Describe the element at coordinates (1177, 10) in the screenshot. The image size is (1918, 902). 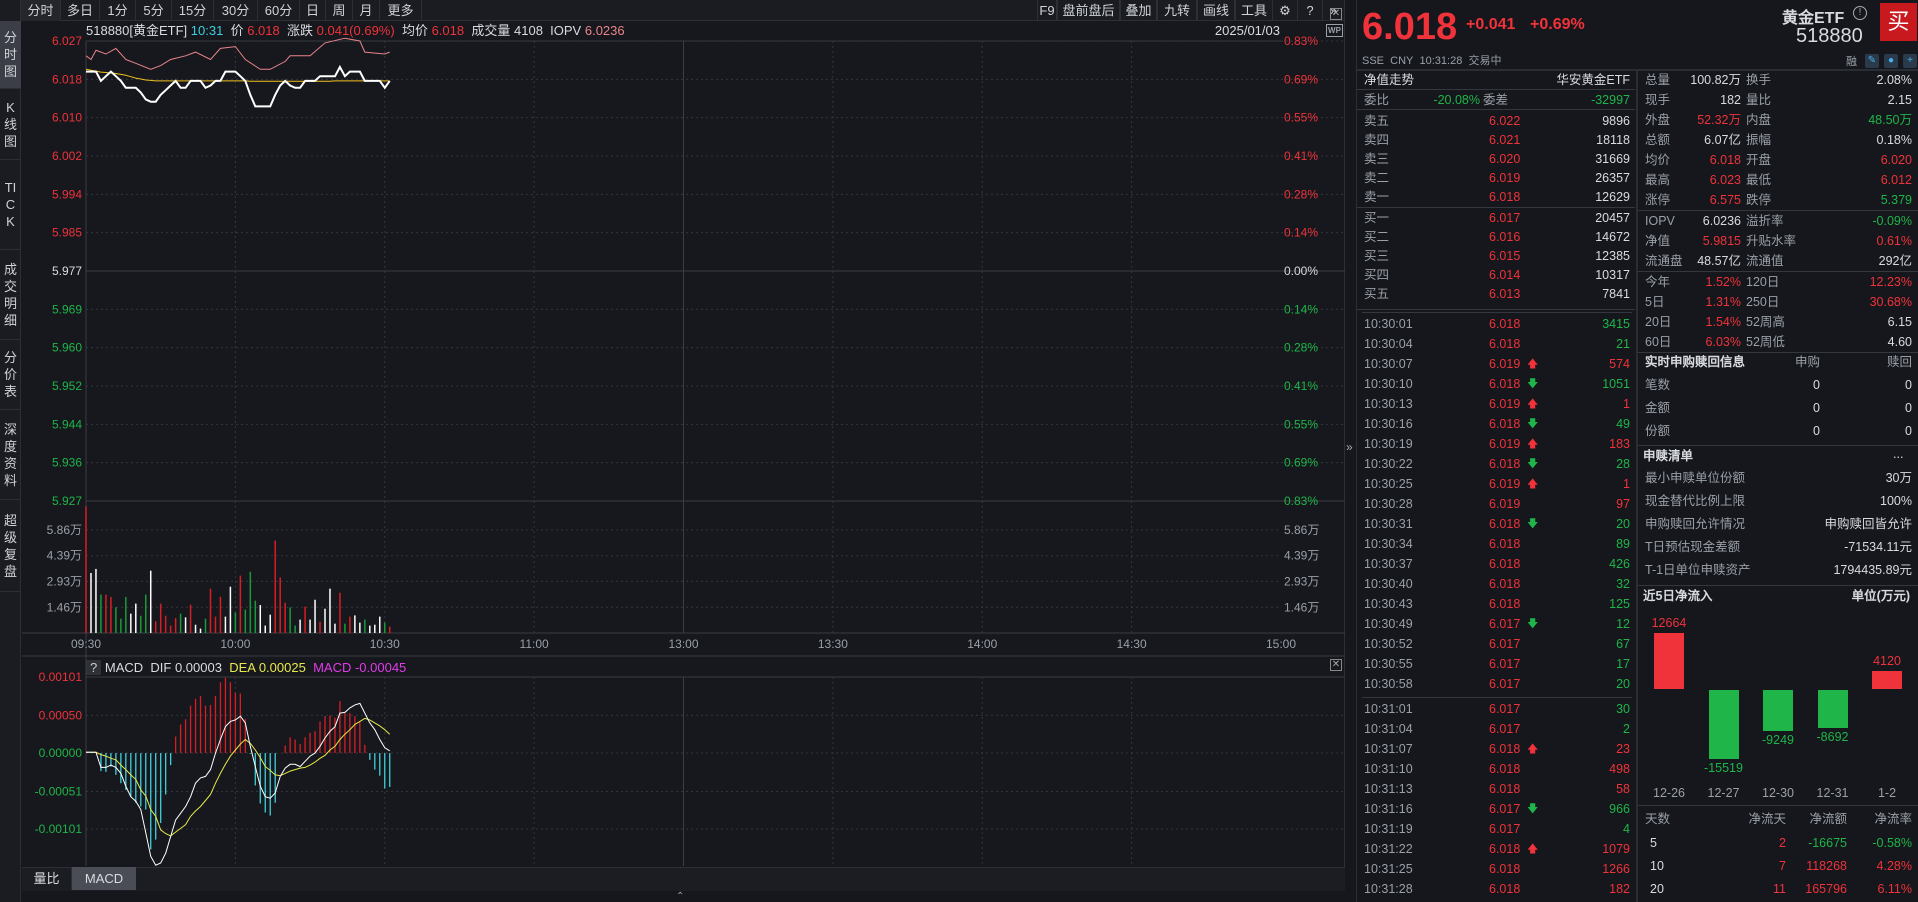
I see `tool-button-3: 九转` at that location.